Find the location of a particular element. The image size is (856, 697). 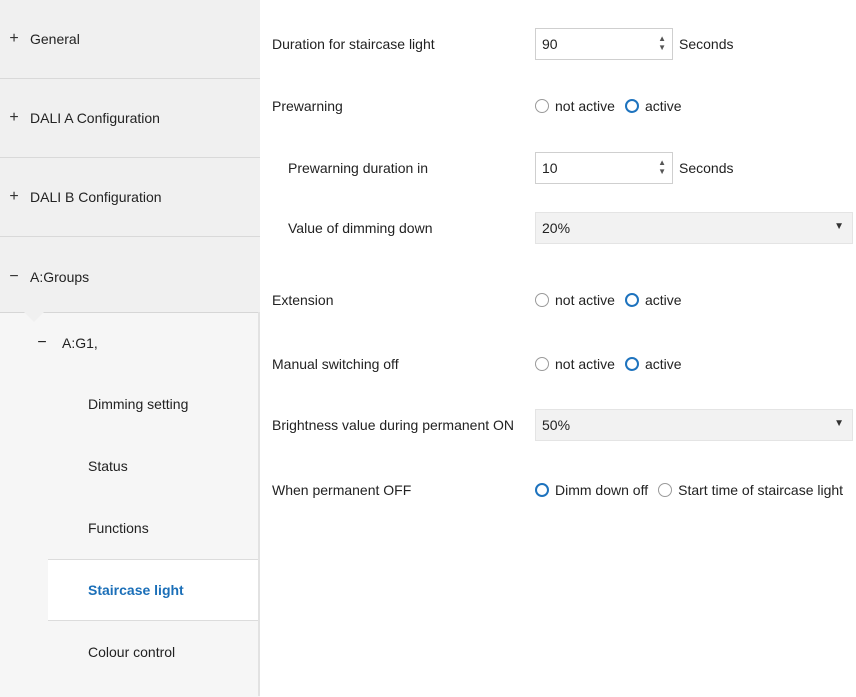

manual-off-radio-group: not active active is located at coordinates (613, 364).